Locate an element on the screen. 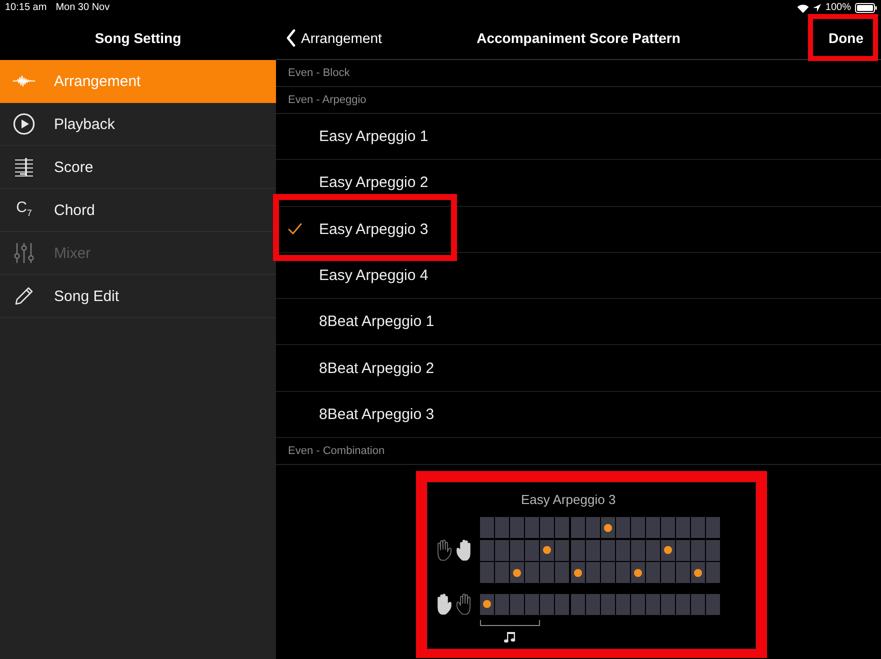 The height and width of the screenshot is (659, 881). list-item: 8Beat Arpeggio 1 is located at coordinates (578, 322).